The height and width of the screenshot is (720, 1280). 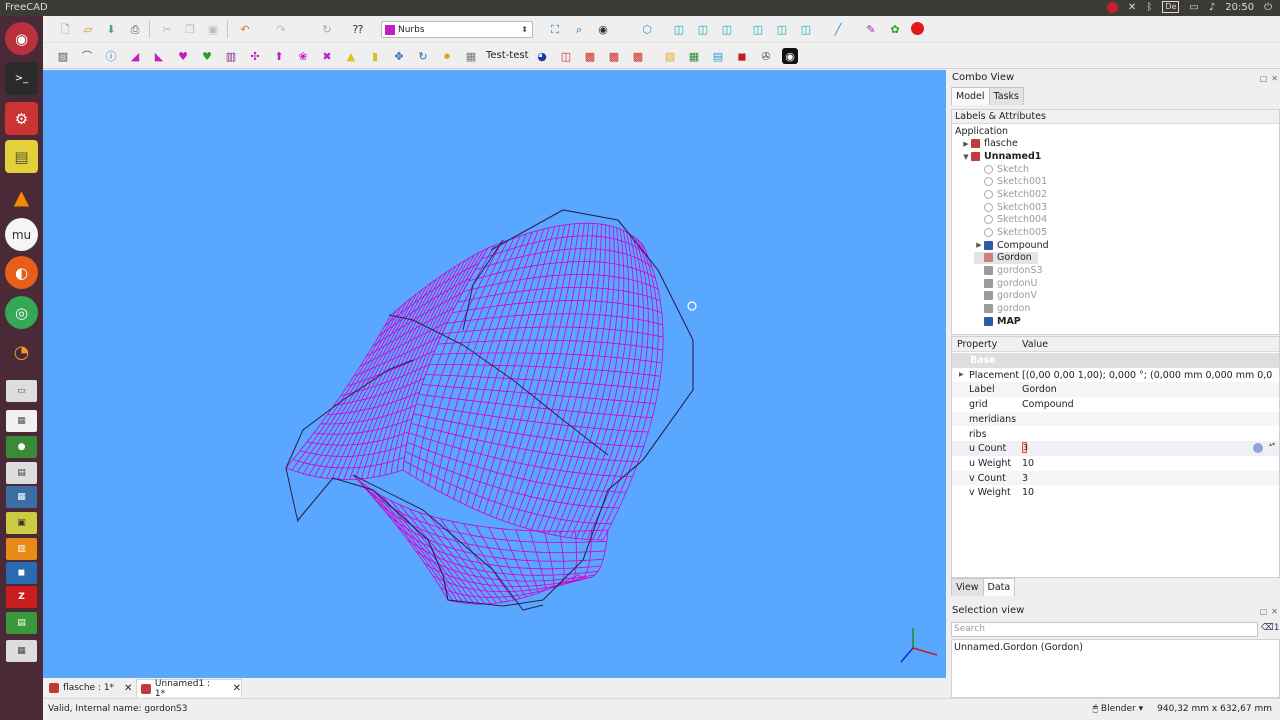 What do you see at coordinates (1006, 258) in the screenshot?
I see `tree-item-gordon: Gordon` at bounding box center [1006, 258].